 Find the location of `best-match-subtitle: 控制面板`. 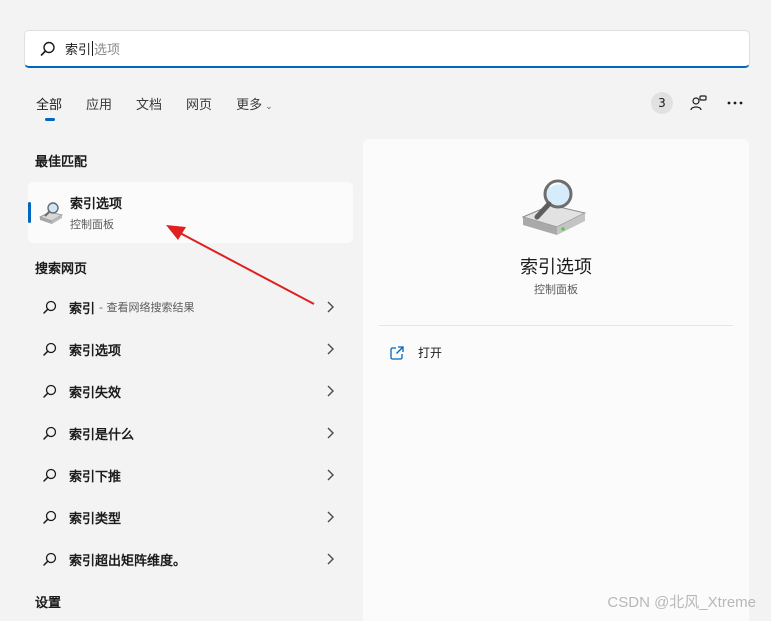

best-match-subtitle: 控制面板 is located at coordinates (92, 224).